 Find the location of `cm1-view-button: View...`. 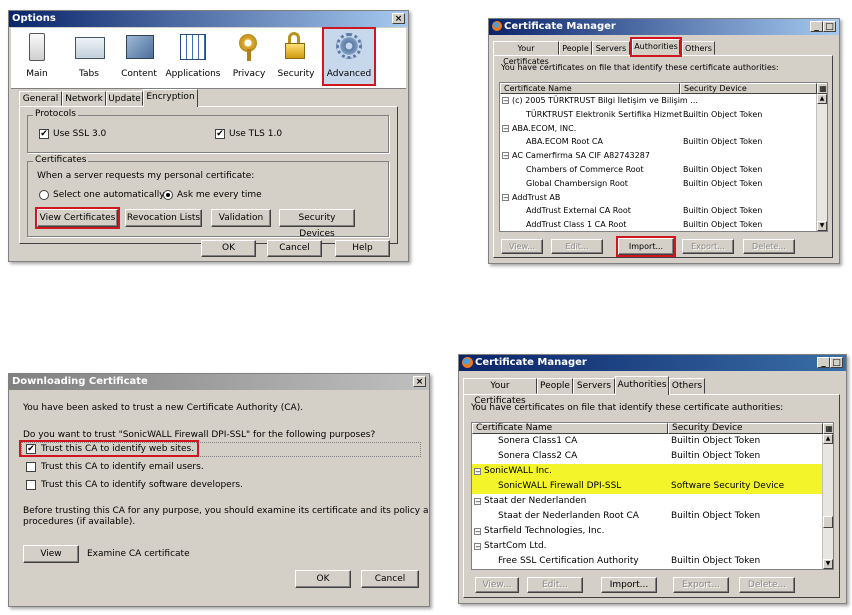

cm1-view-button: View... is located at coordinates (522, 246).